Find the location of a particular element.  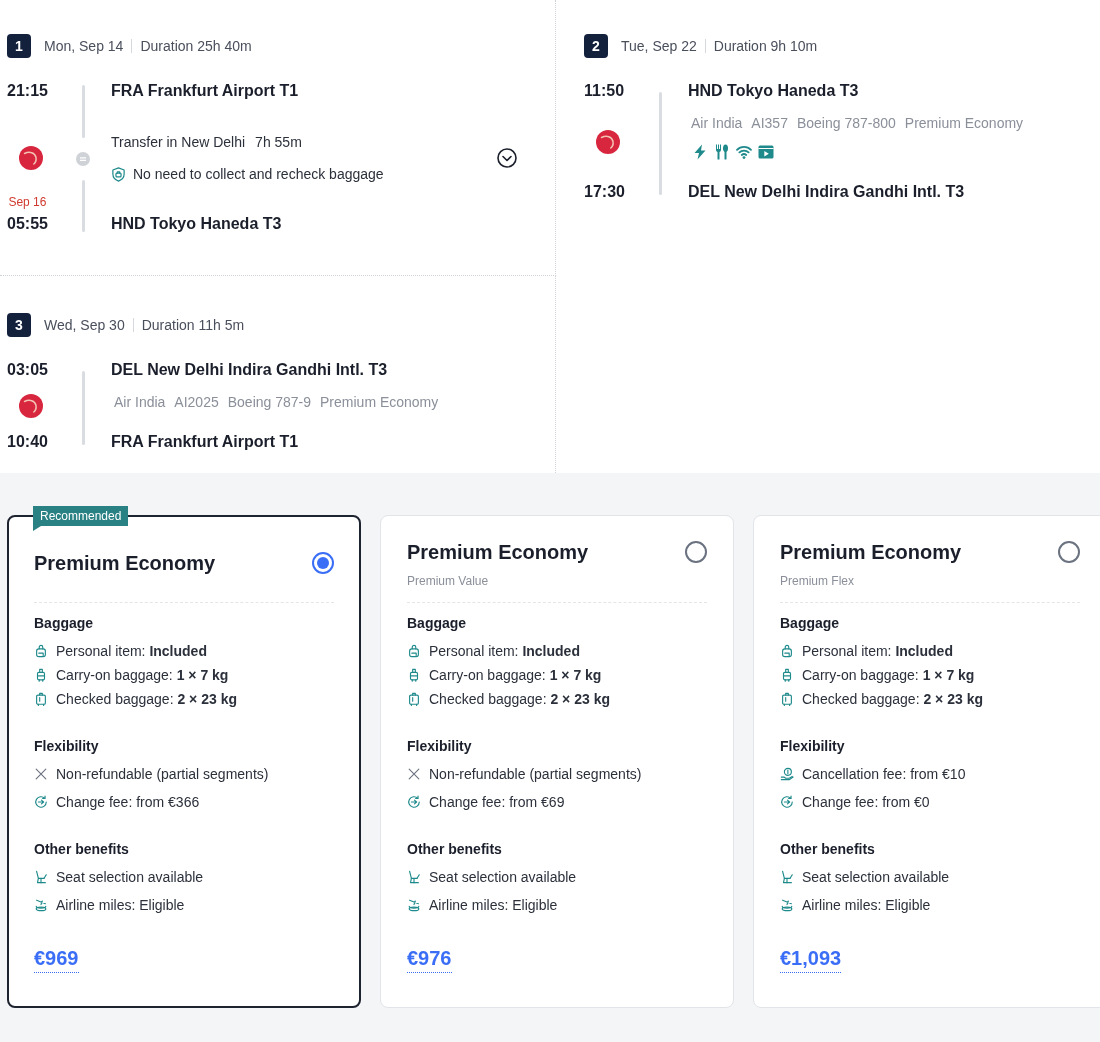

segment-duration: Duration 11h 5m is located at coordinates (193, 325).